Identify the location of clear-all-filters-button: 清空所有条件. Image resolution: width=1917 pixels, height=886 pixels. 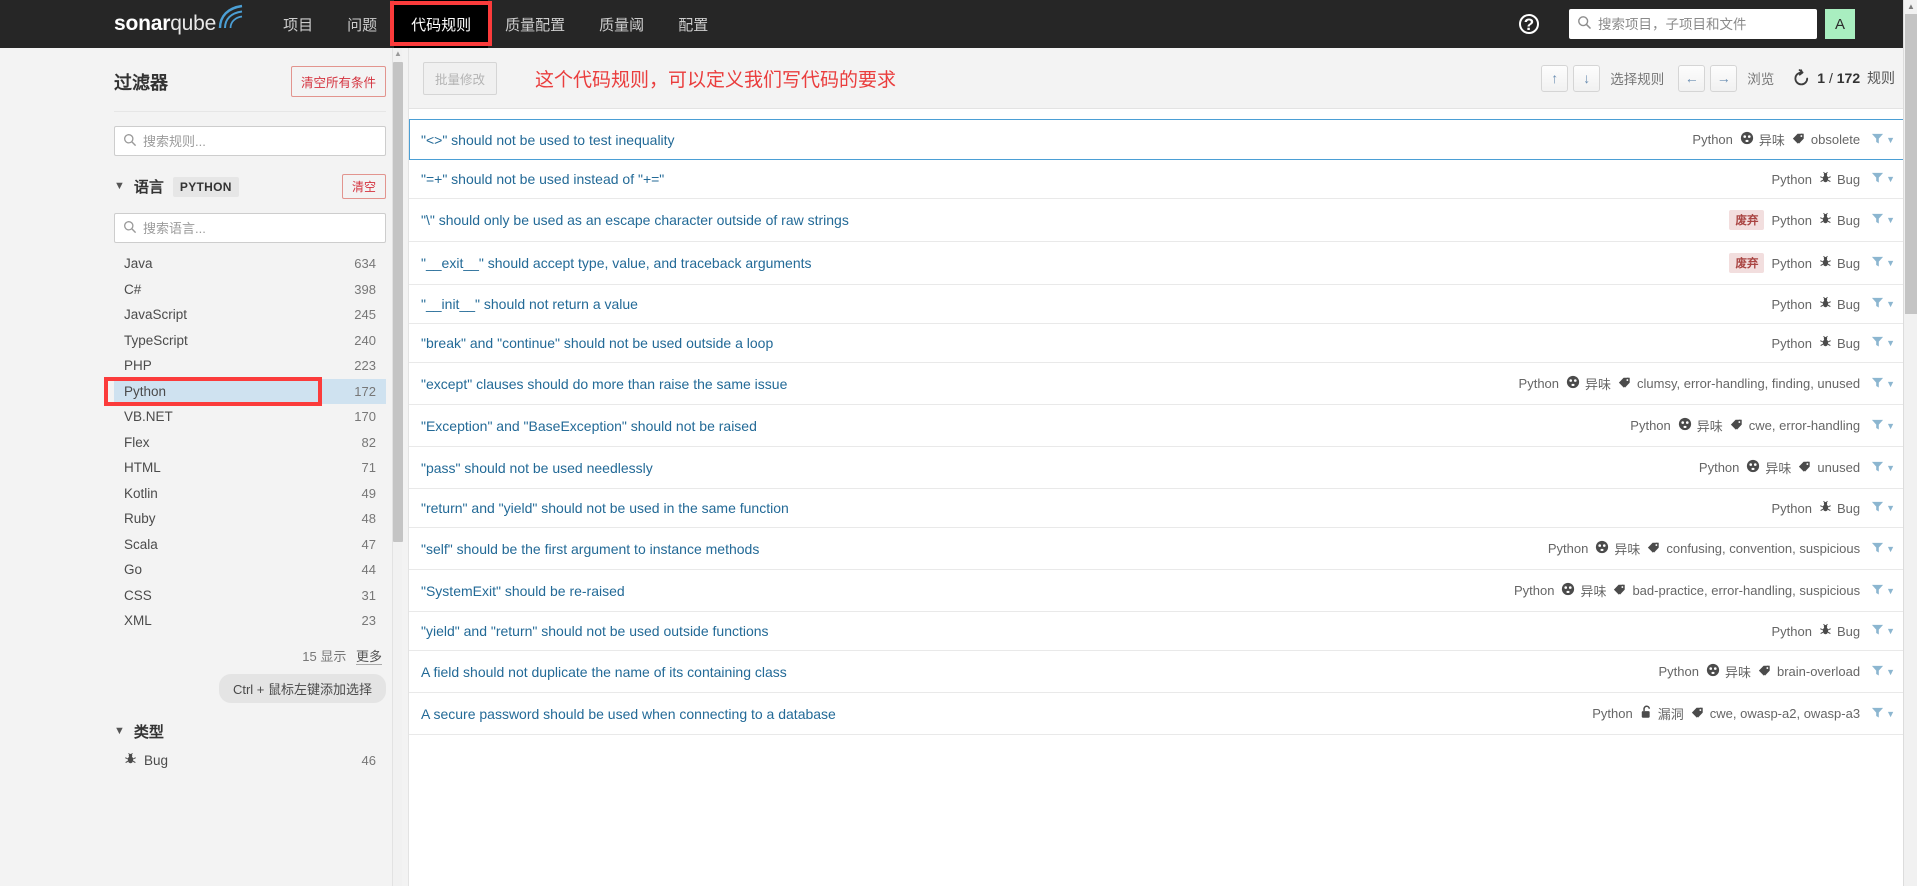
(338, 81).